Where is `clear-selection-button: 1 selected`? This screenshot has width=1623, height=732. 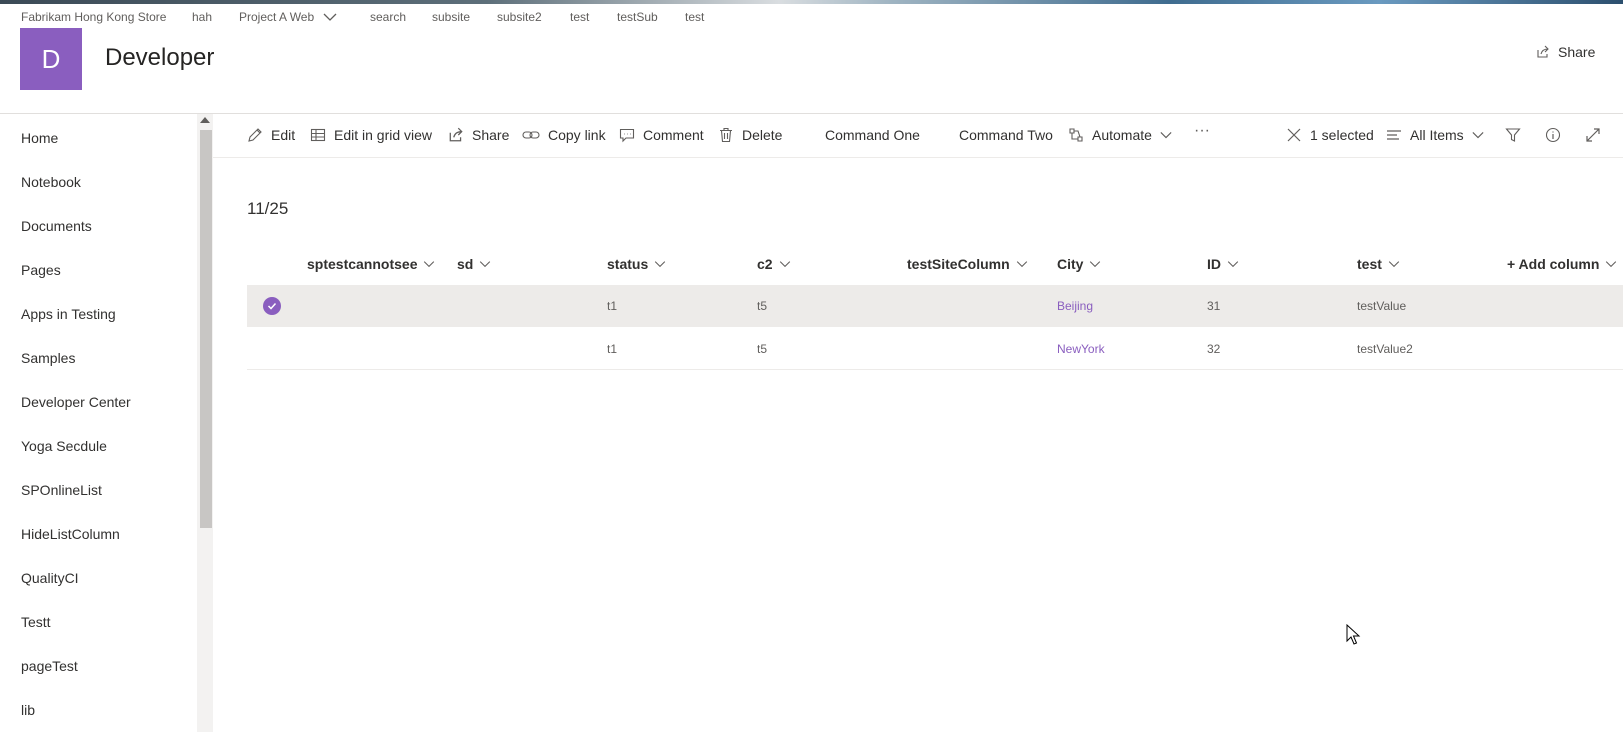 clear-selection-button: 1 selected is located at coordinates (1330, 135).